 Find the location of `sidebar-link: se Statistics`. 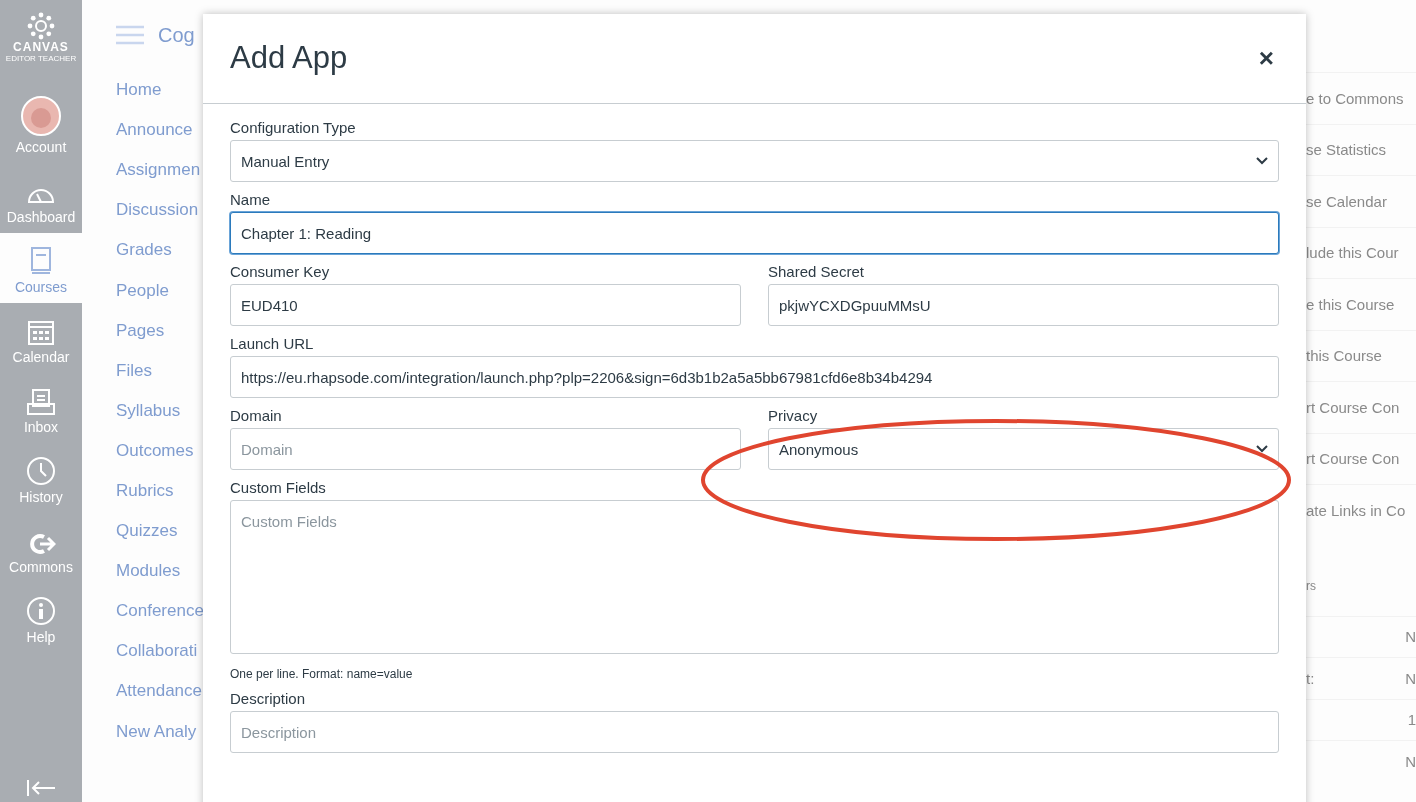

sidebar-link: se Statistics is located at coordinates (1346, 150).